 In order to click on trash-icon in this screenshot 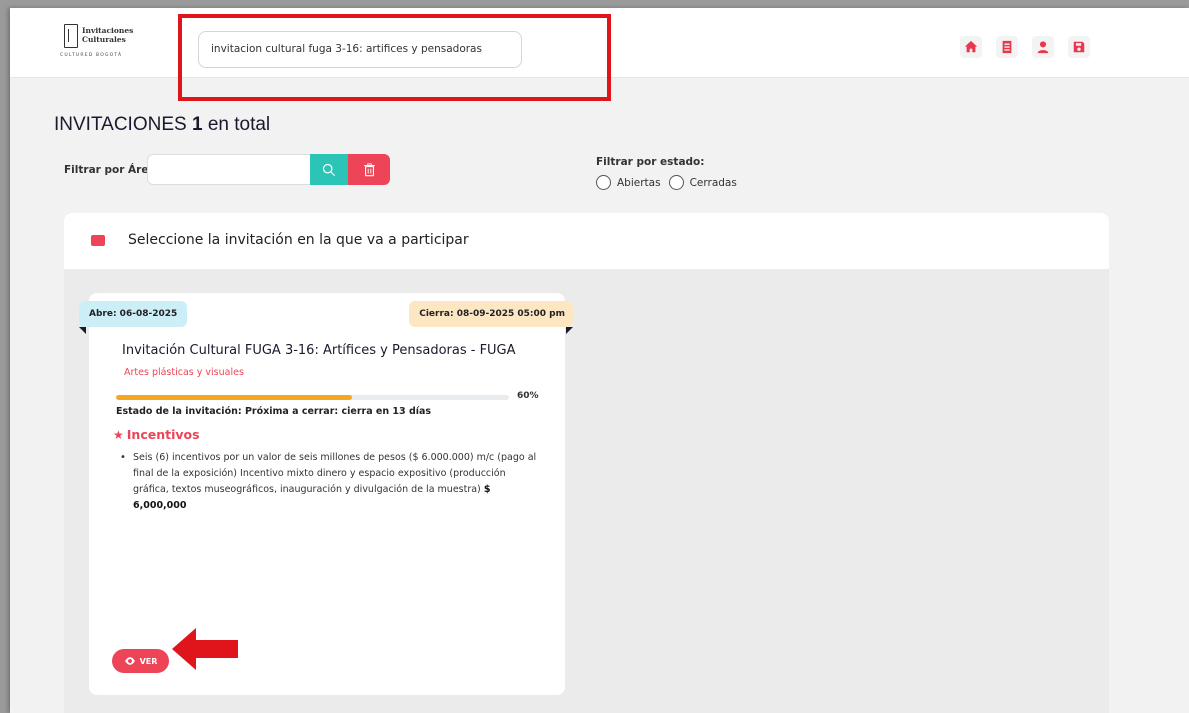, I will do `click(369, 169)`.